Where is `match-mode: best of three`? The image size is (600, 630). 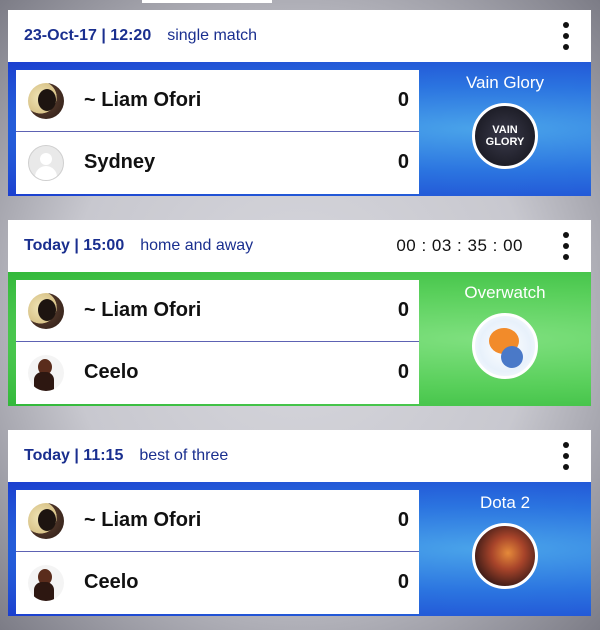
match-mode: best of three is located at coordinates (184, 455).